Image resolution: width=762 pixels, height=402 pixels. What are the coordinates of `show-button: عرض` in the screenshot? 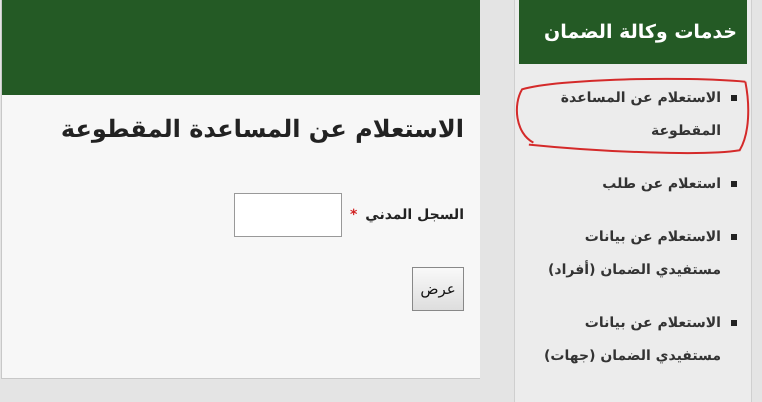 It's located at (438, 289).